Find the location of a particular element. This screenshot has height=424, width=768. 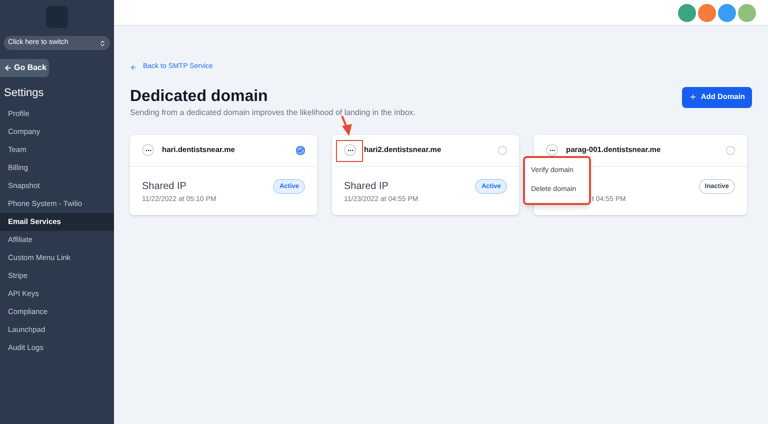

checkbox is located at coordinates (300, 150).